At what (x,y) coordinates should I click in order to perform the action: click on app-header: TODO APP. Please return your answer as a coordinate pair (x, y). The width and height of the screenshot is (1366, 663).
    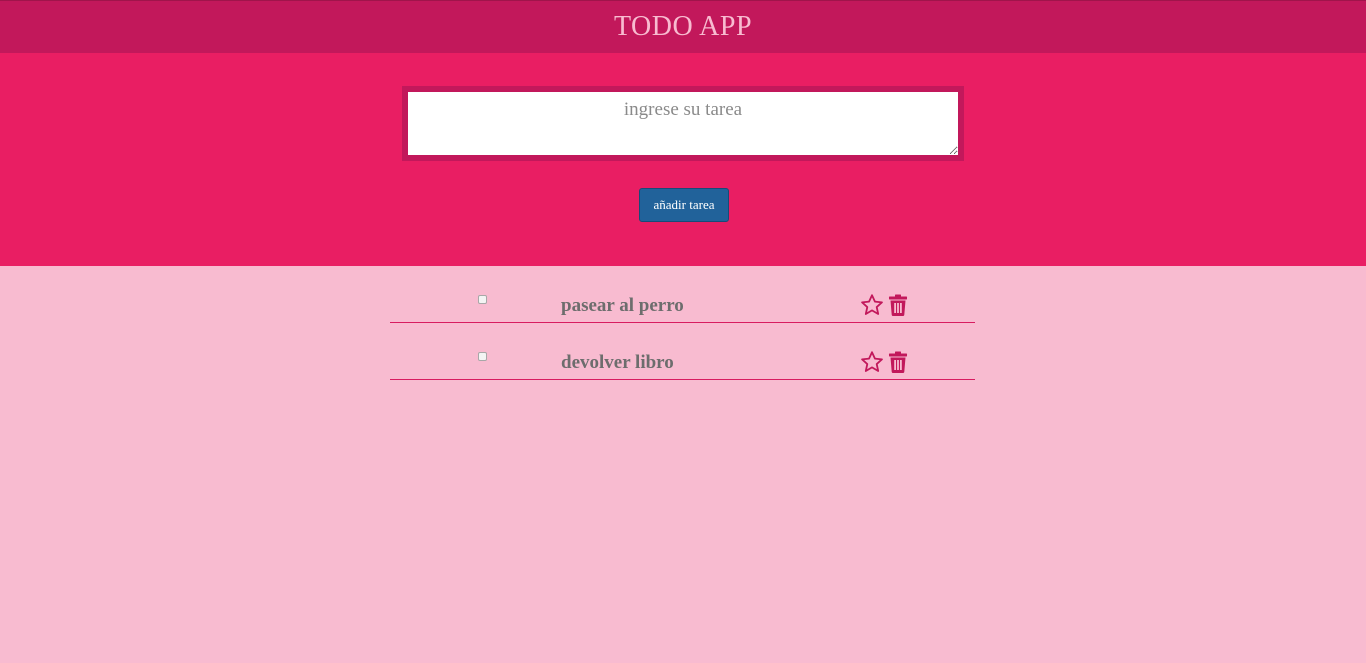
    Looking at the image, I should click on (683, 26).